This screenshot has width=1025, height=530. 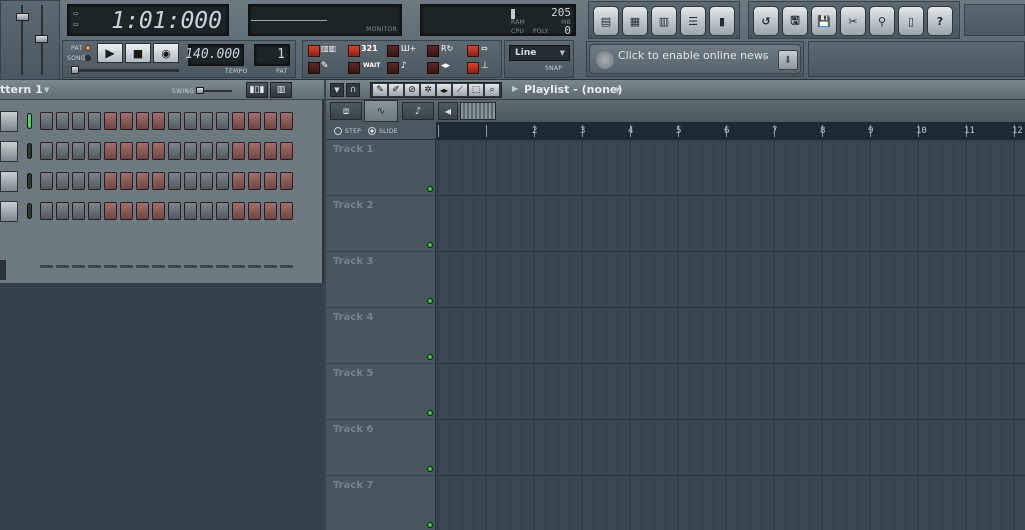 I want to click on mute-tool-icon: ✲, so click(x=428, y=90).